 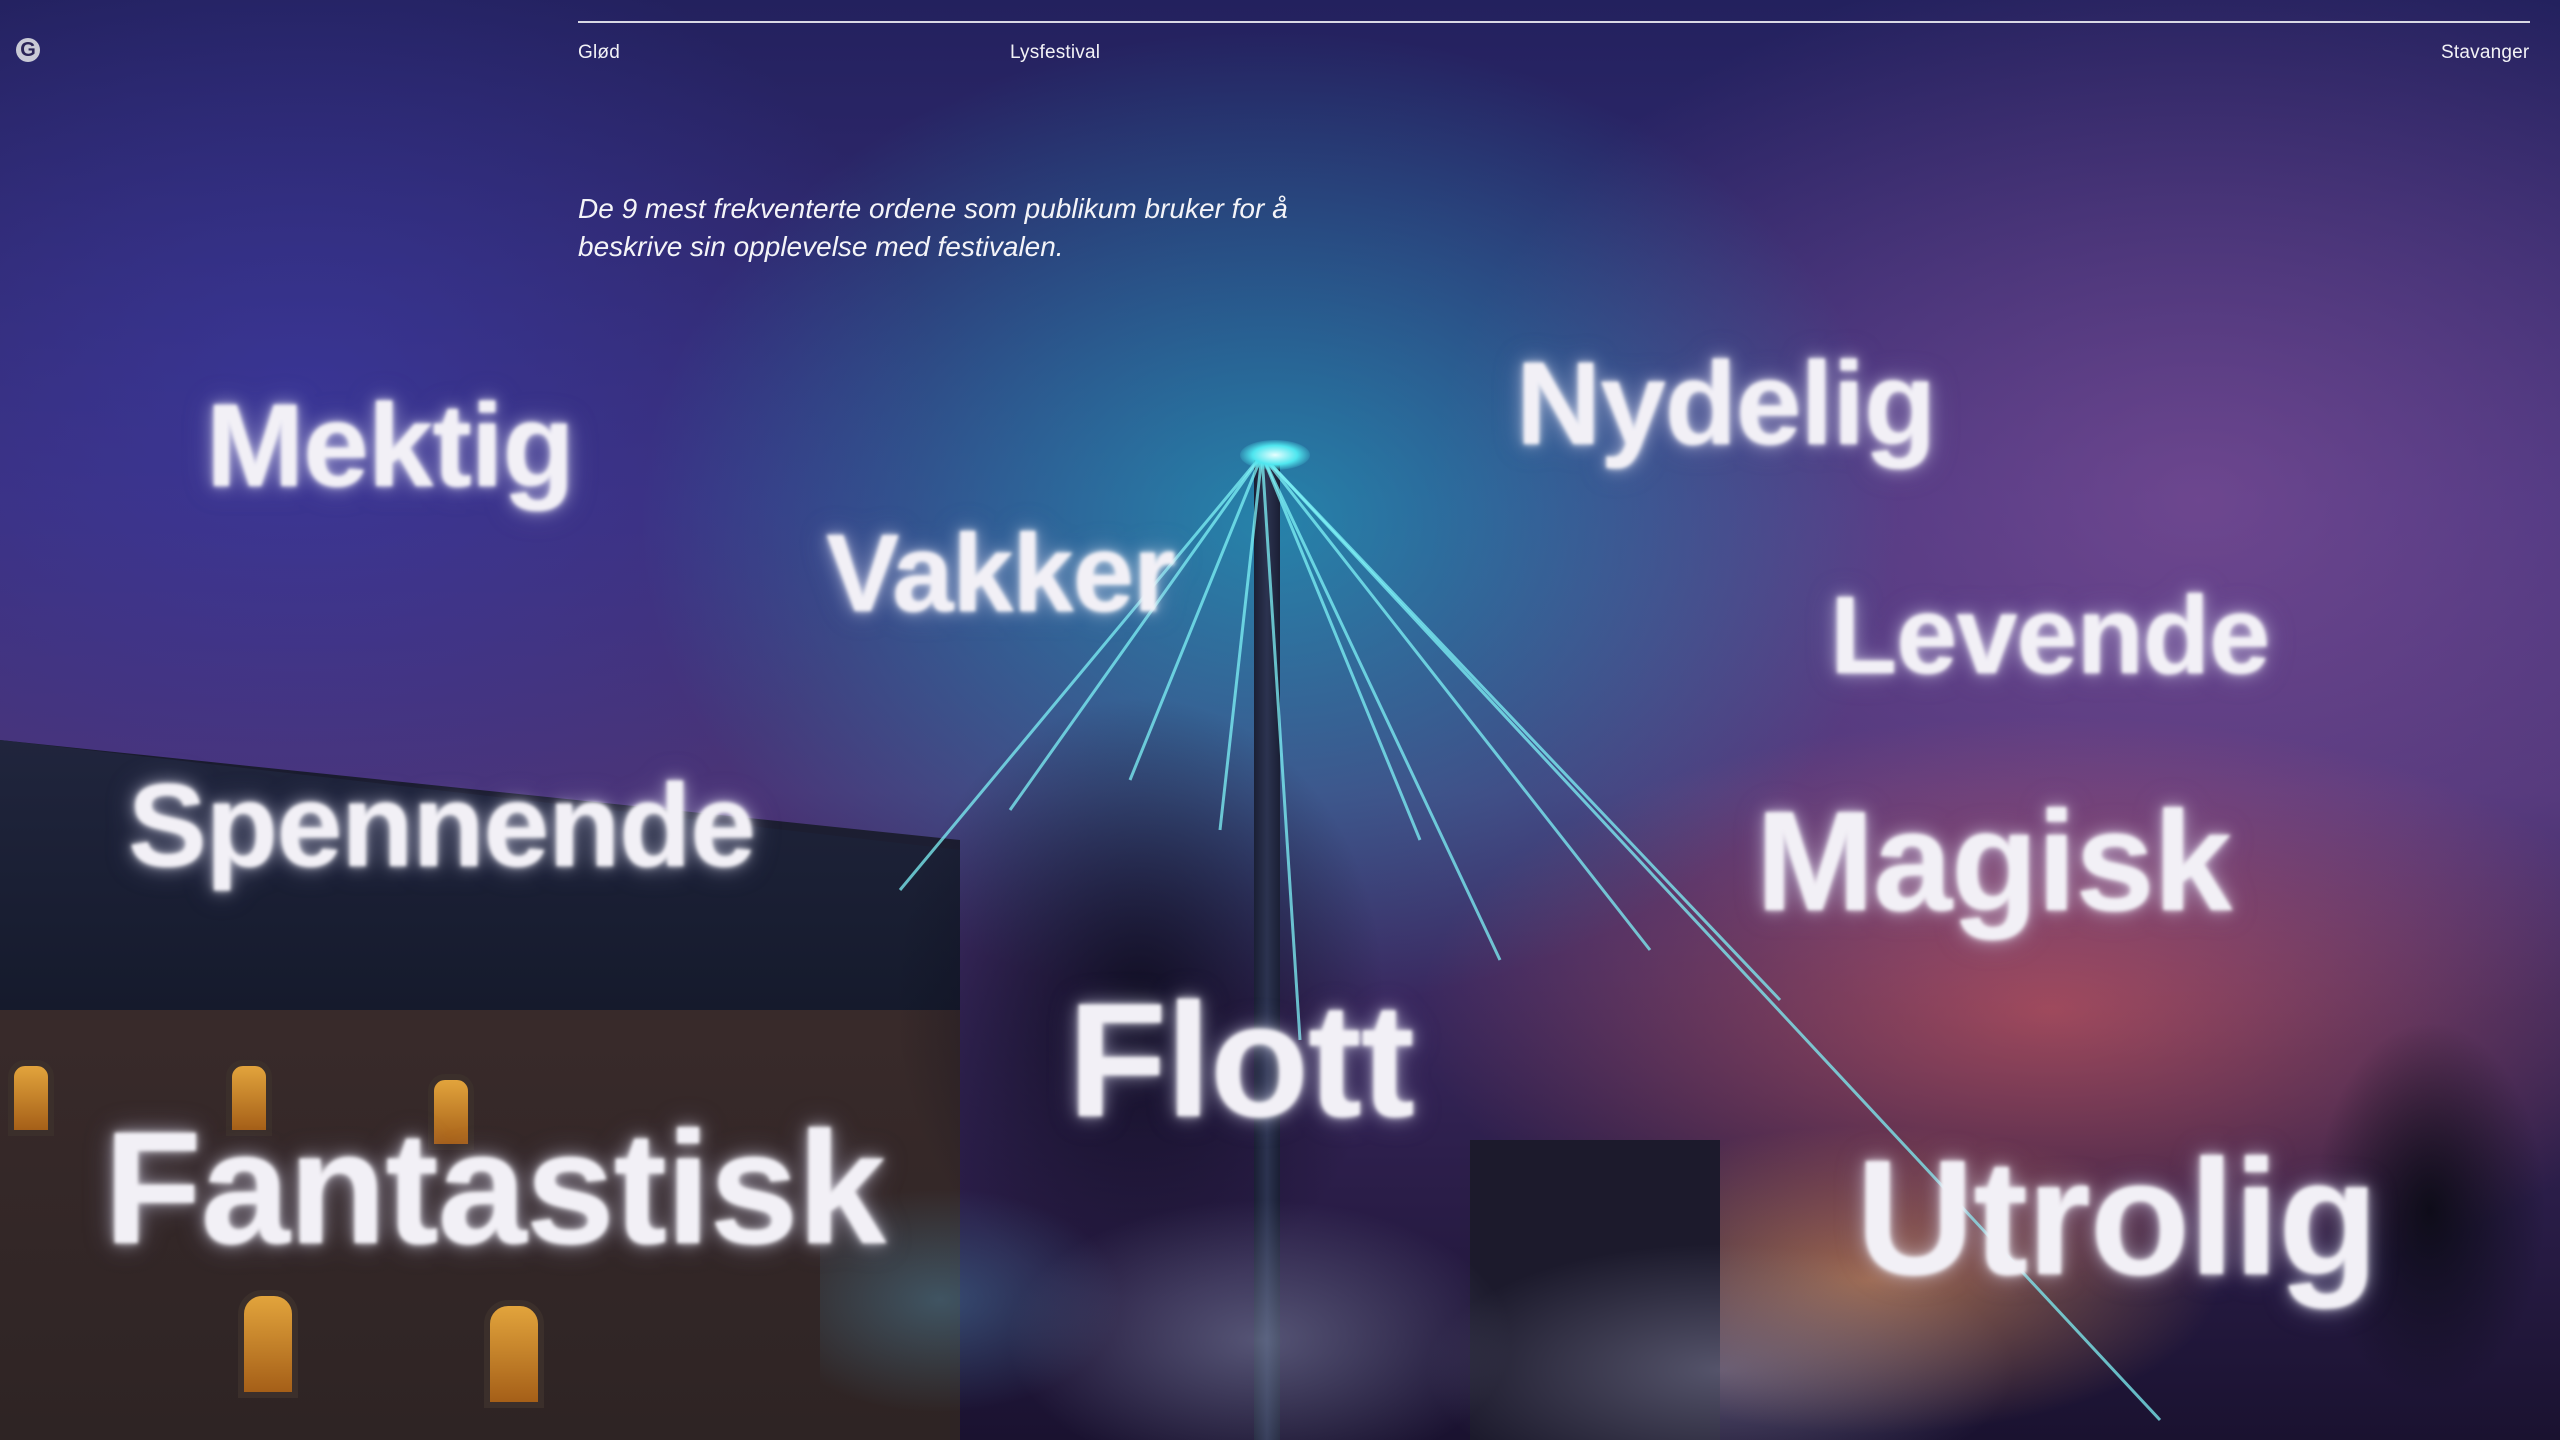 I want to click on nav-lysfestival: Lysfestival, so click(x=1055, y=53).